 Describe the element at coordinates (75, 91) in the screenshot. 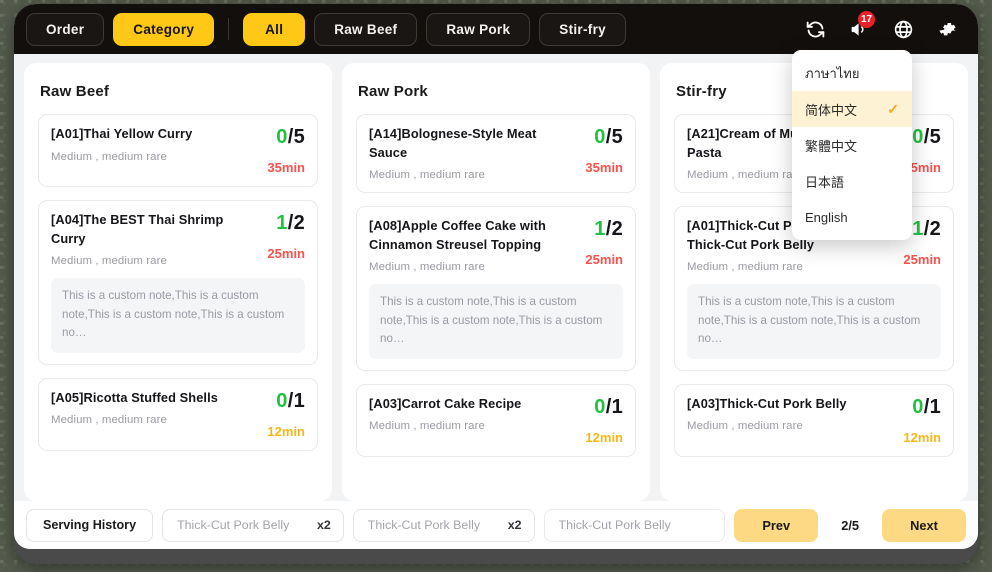

I see `column-title: Raw Beef` at that location.